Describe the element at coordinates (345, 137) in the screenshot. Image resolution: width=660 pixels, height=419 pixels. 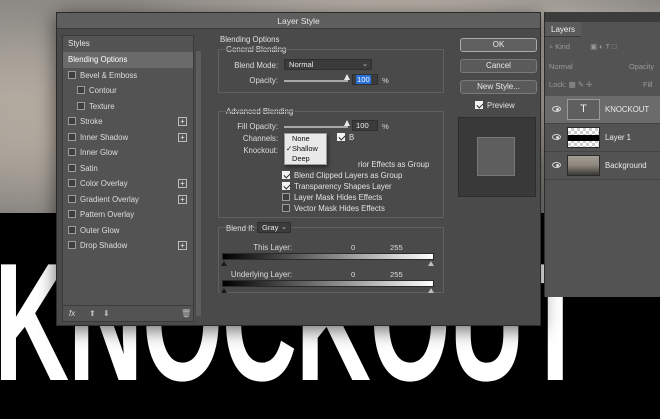
I see `channel-b-checkbox: B` at that location.